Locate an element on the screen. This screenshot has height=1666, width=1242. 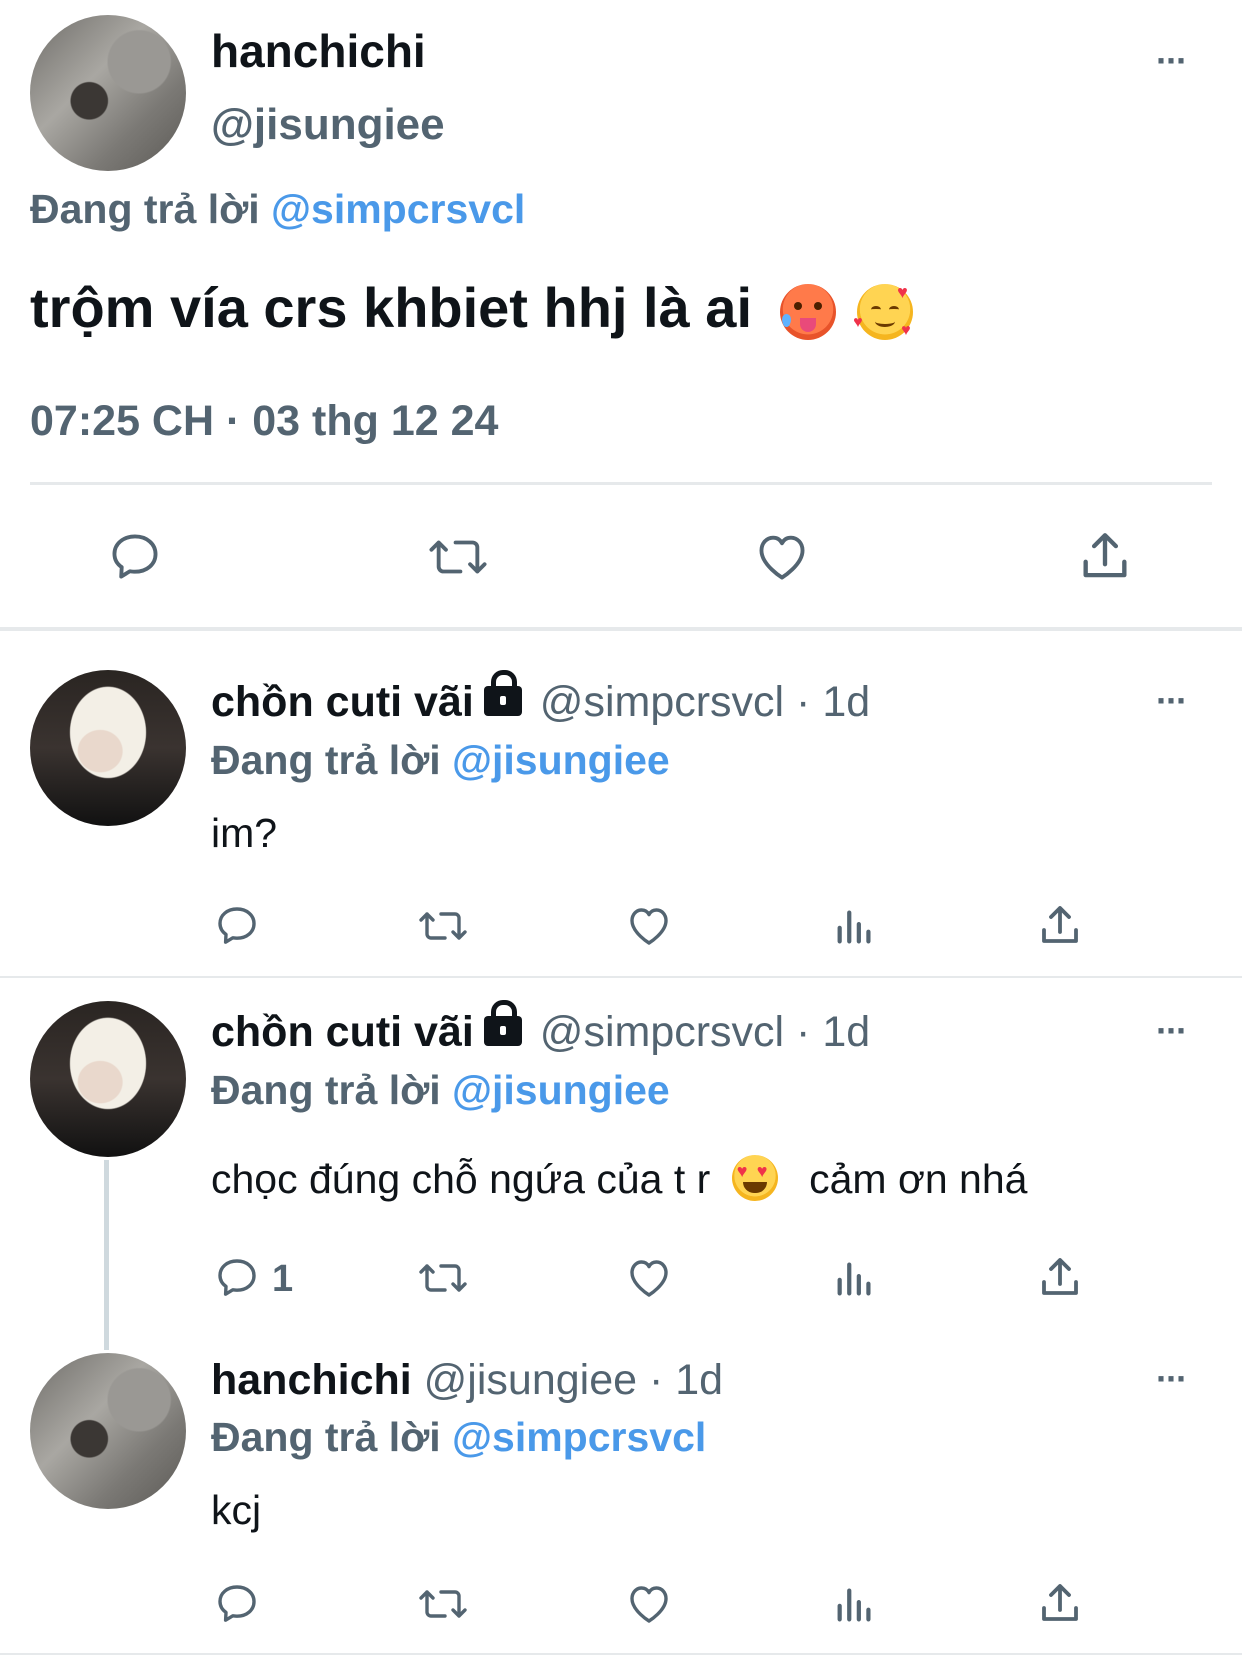
author-handle: @jisungiee · 1d is located at coordinates (573, 1380).